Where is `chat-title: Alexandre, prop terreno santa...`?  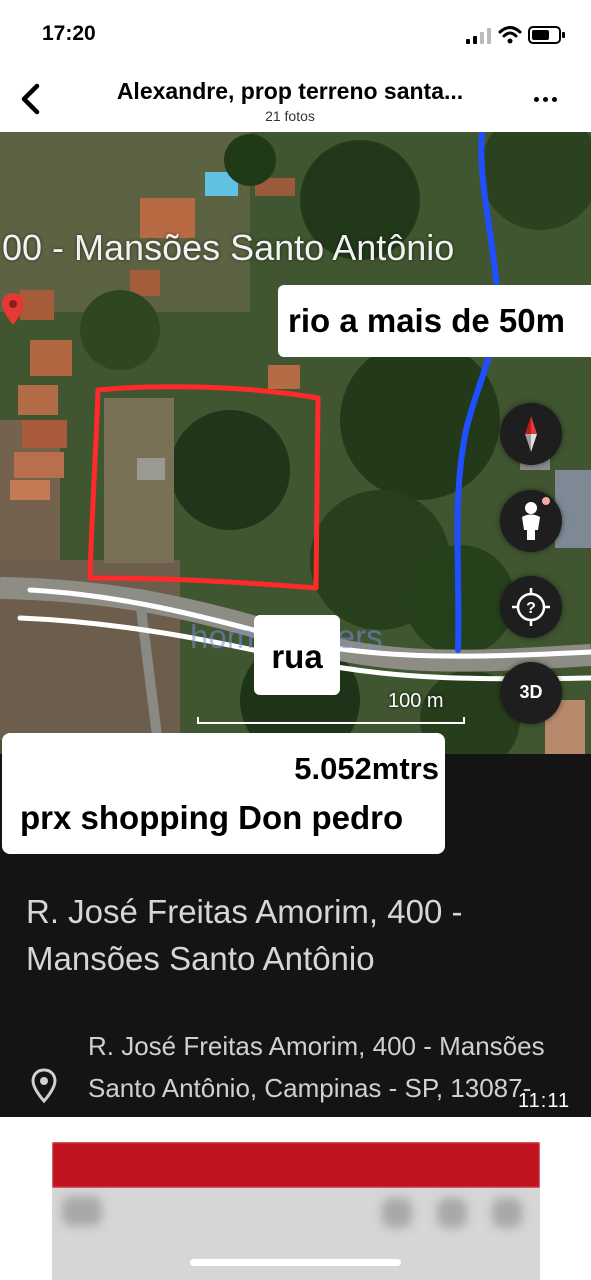
chat-title: Alexandre, prop terreno santa... is located at coordinates (290, 91).